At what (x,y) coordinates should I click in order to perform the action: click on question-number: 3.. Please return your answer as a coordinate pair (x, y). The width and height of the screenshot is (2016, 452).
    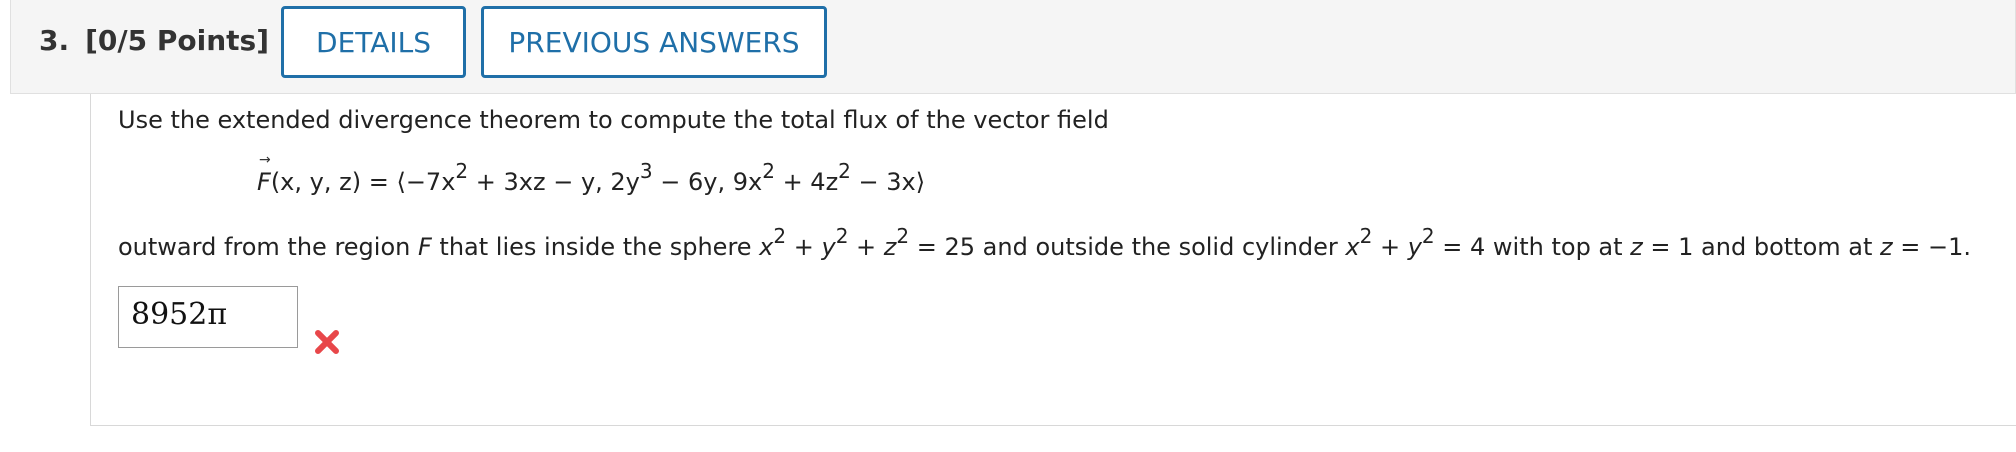
    Looking at the image, I should click on (54, 40).